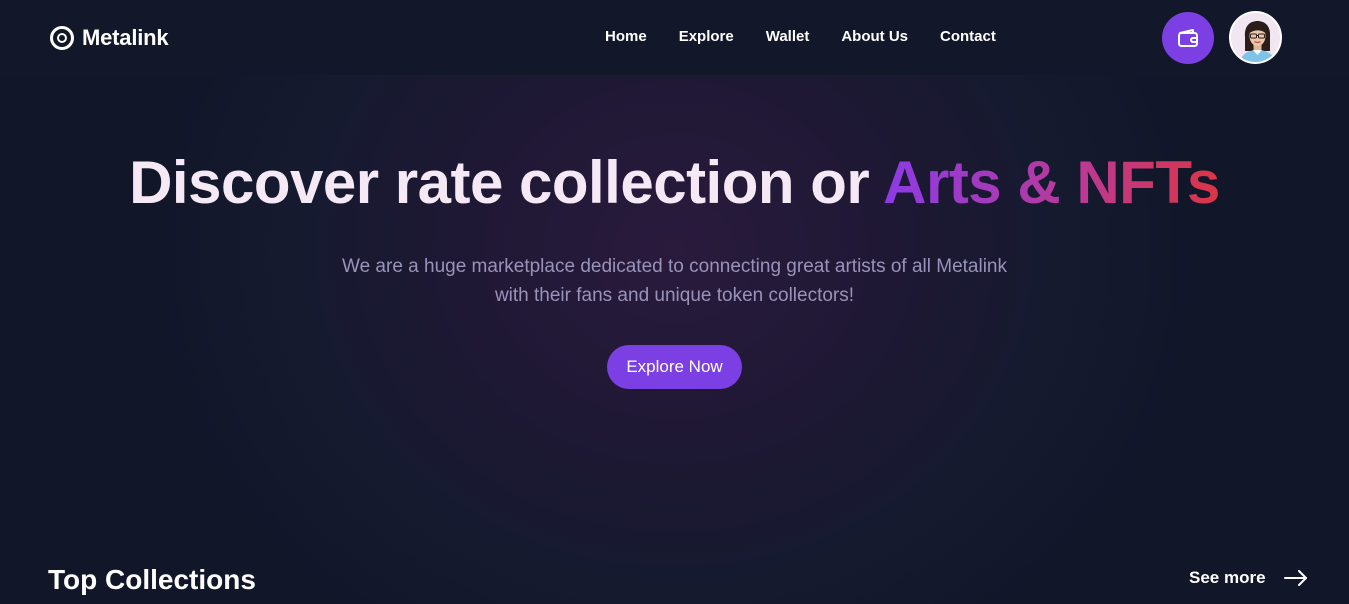 The height and width of the screenshot is (604, 1349). I want to click on hero-title-main: Discover rate collection or, so click(506, 182).